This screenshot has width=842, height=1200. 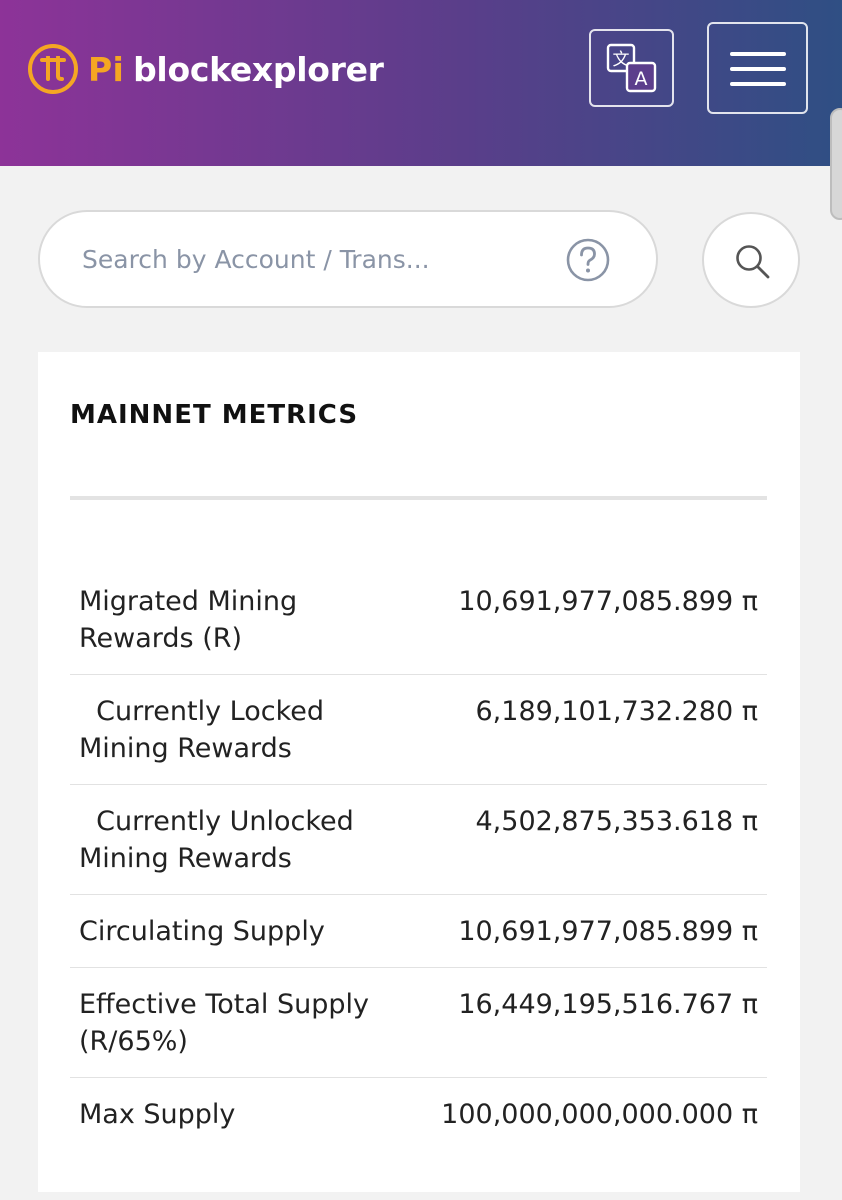 I want to click on metric-value: 16,449,195,516.767 π, so click(x=608, y=1004).